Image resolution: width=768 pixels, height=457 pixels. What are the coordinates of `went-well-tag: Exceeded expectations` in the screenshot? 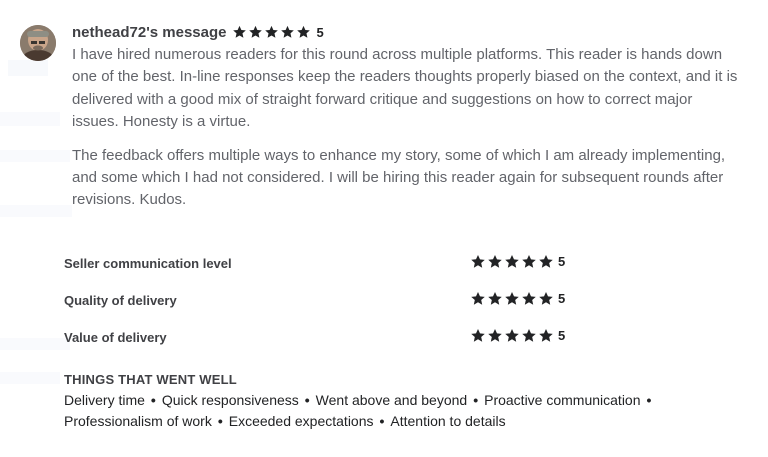 It's located at (301, 420).